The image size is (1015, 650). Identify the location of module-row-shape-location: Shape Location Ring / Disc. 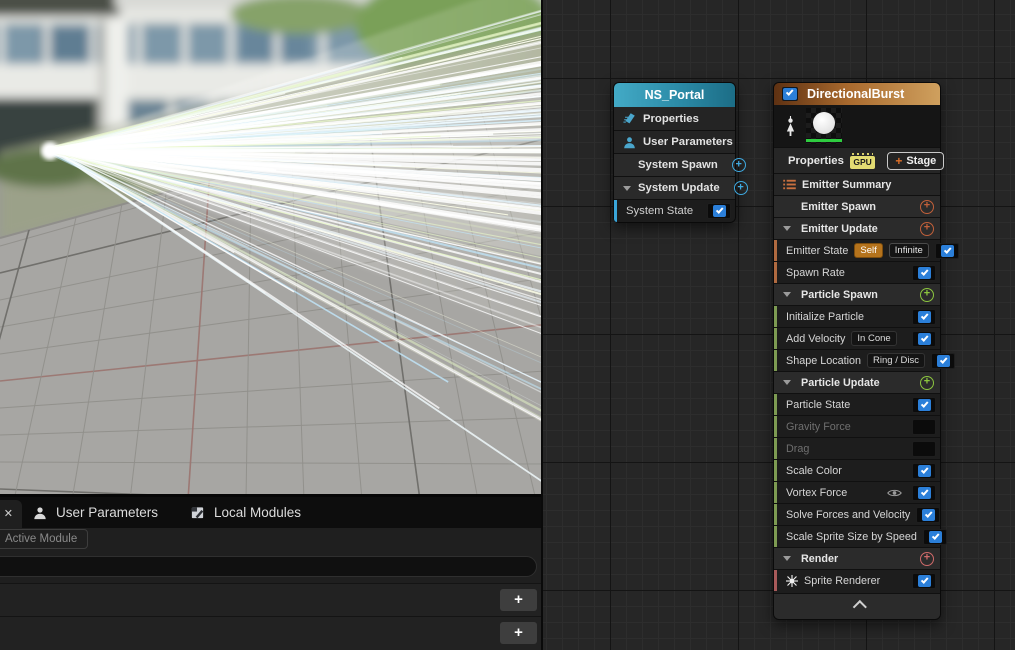
(864, 360).